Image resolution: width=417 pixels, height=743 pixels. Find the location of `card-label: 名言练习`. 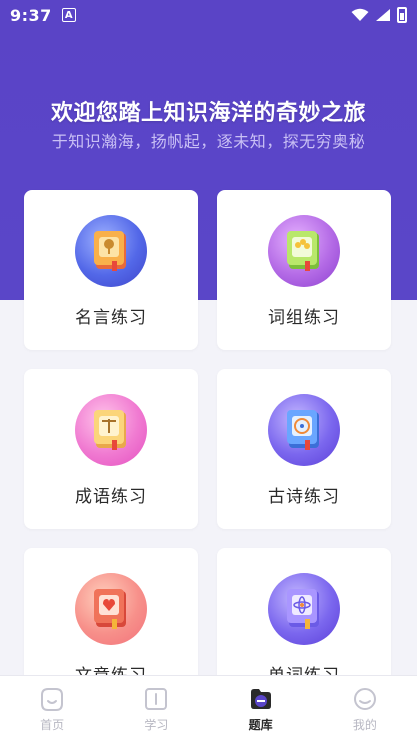

card-label: 名言练习 is located at coordinates (111, 318).